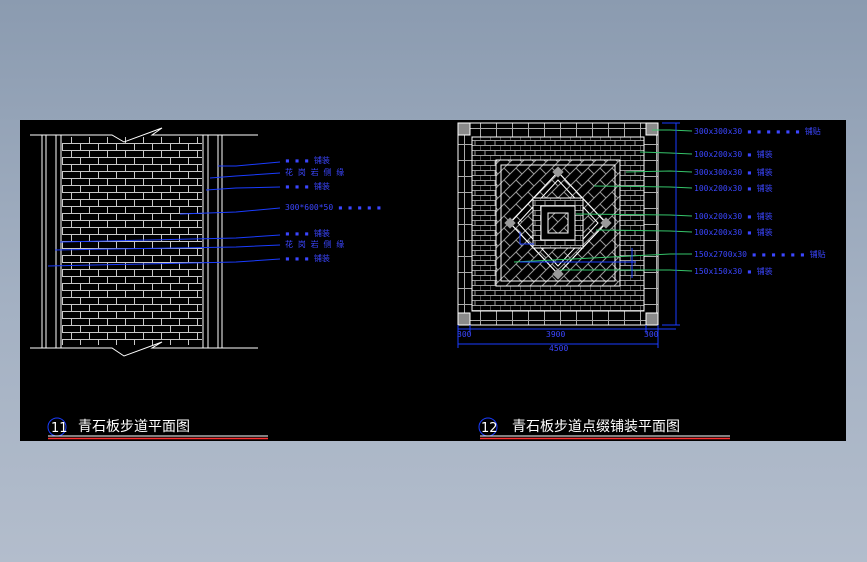 Image resolution: width=867 pixels, height=562 pixels. What do you see at coordinates (757, 131) in the screenshot?
I see `callout-label: 300x300x30 ▪ ▪ ▪ ▪ ▪ ▪ 铺贴` at bounding box center [757, 131].